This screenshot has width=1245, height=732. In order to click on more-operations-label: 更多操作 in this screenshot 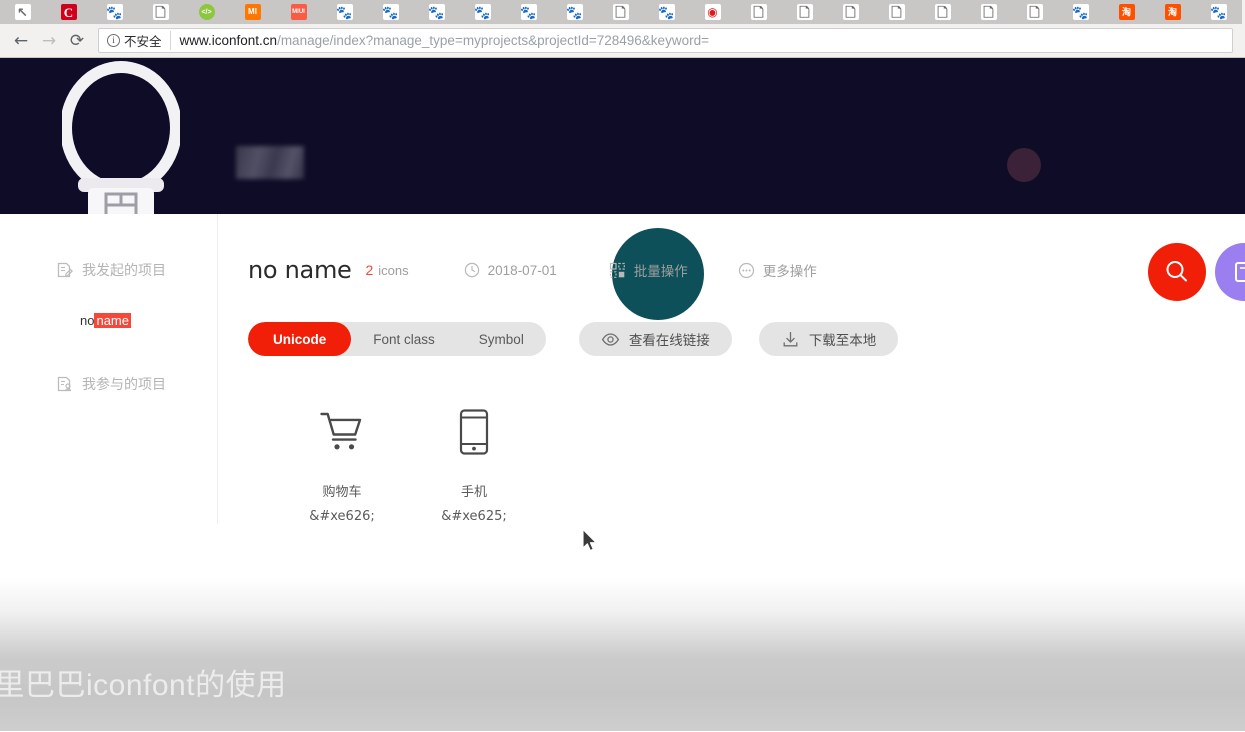, I will do `click(789, 271)`.